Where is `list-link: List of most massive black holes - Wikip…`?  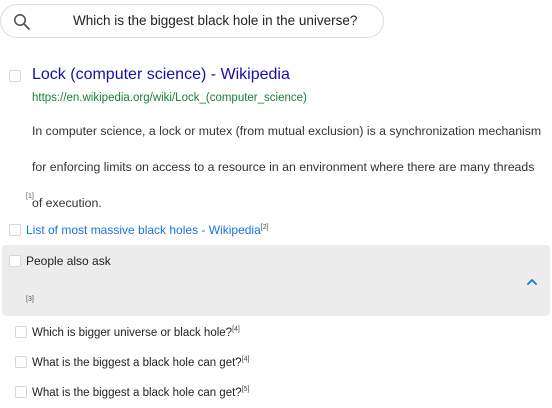
list-link: List of most massive black holes - Wikip… is located at coordinates (147, 230).